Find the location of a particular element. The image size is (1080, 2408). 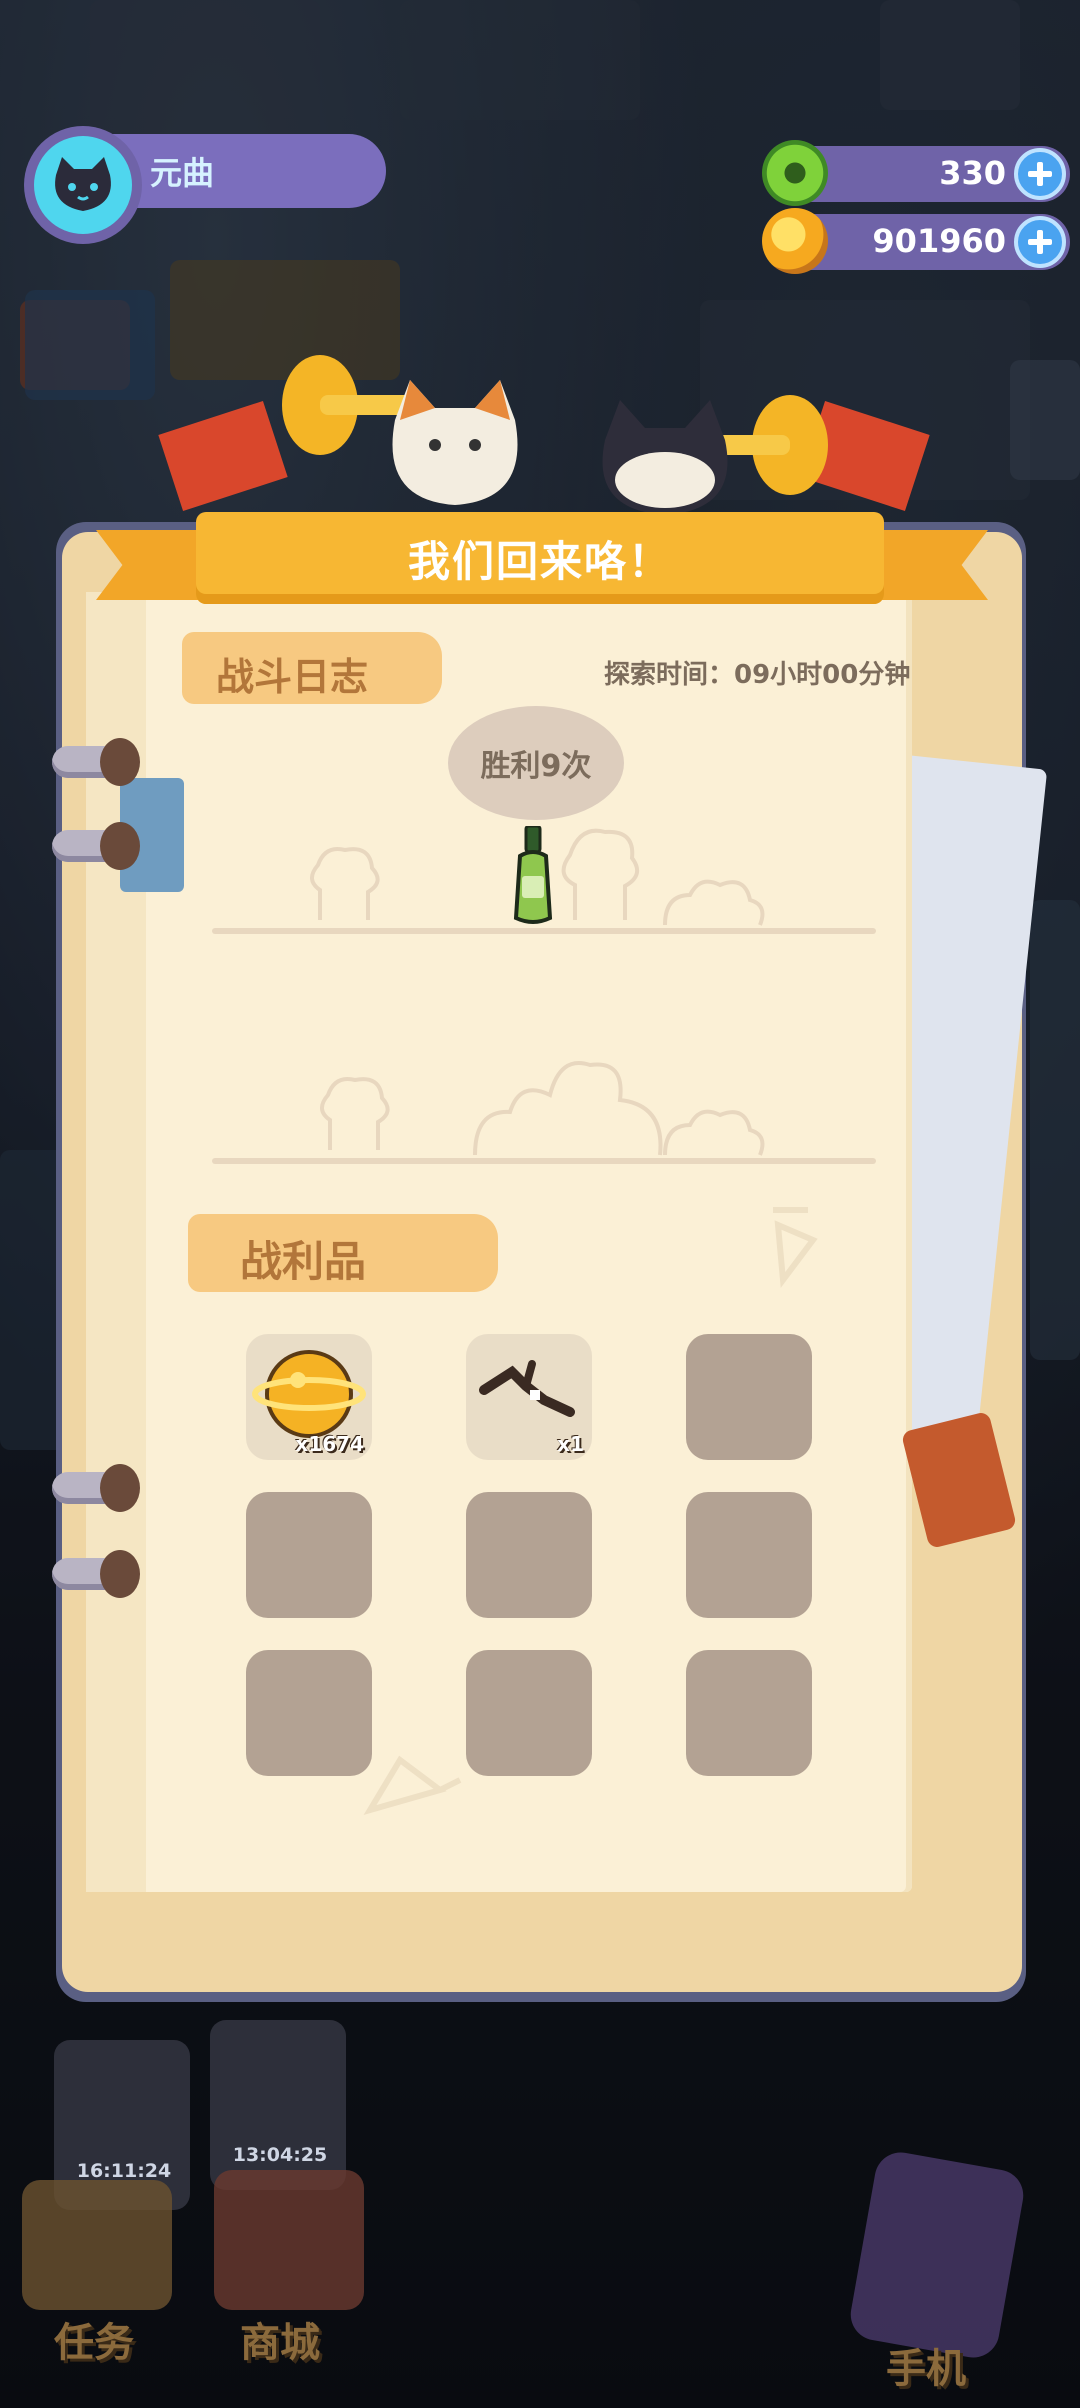

loot-count: x1674 is located at coordinates (329, 1444).